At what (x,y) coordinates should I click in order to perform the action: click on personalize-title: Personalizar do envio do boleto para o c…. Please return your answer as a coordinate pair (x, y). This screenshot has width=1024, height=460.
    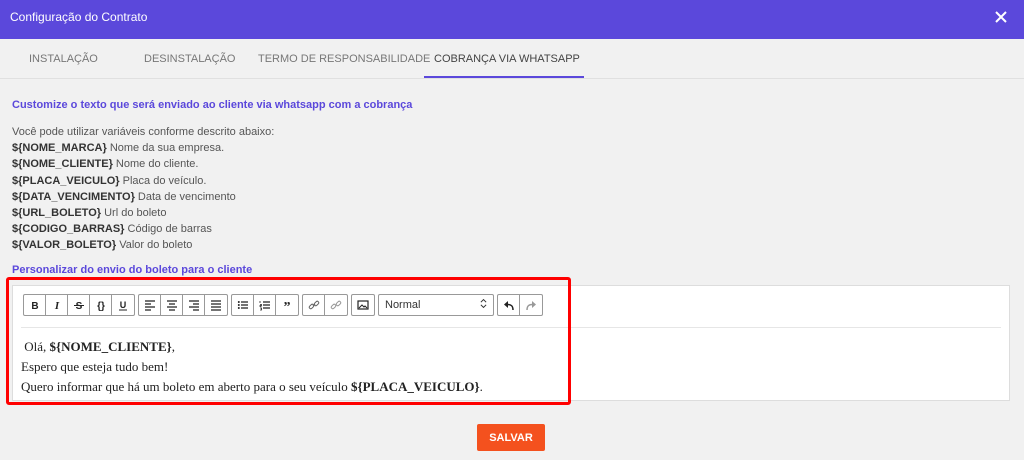
    Looking at the image, I should click on (132, 270).